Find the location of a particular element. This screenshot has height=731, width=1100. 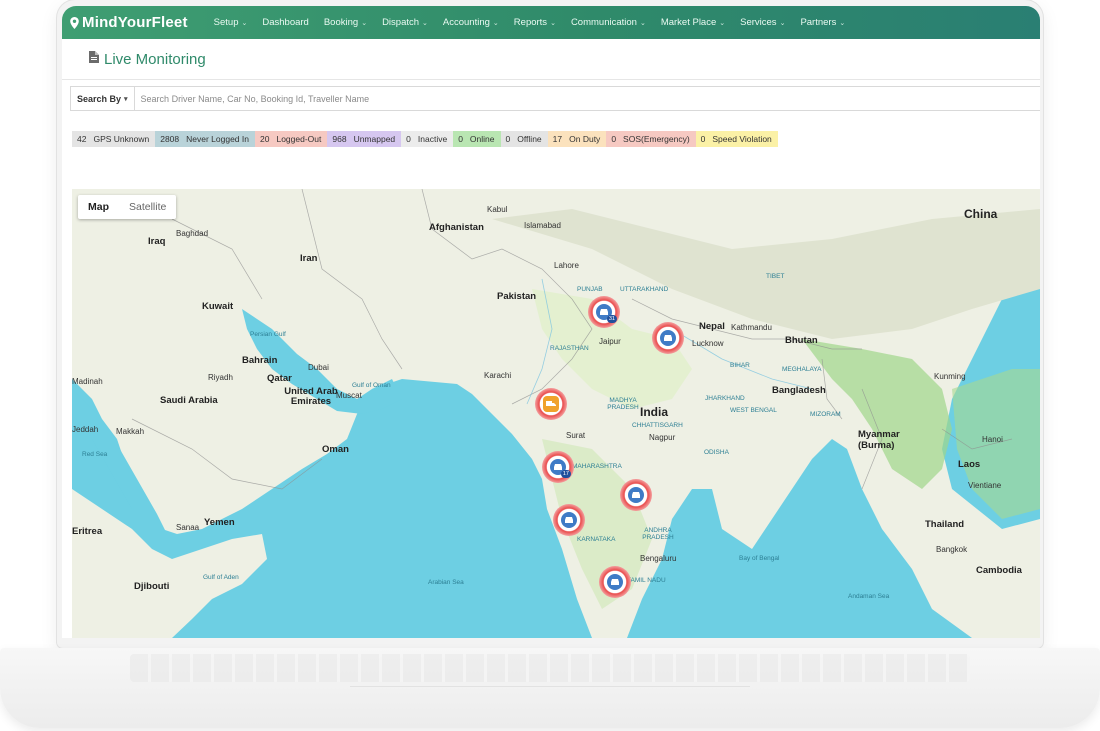

map-label-kunming: Kunming is located at coordinates (950, 376).